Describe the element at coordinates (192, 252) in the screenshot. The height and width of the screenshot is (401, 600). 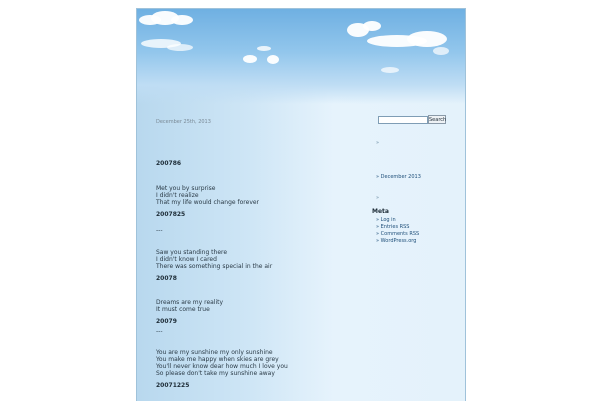
I see `verse-line: Saw you standing there` at that location.